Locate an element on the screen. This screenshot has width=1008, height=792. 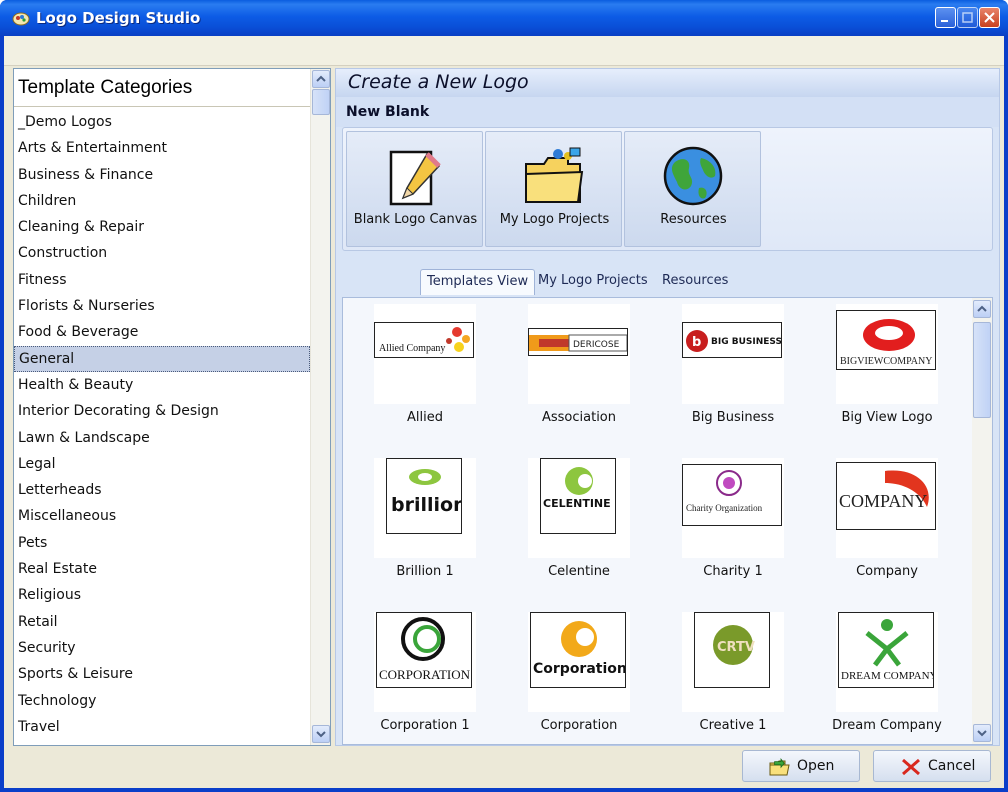
template-label: Corporation is located at coordinates (579, 725).